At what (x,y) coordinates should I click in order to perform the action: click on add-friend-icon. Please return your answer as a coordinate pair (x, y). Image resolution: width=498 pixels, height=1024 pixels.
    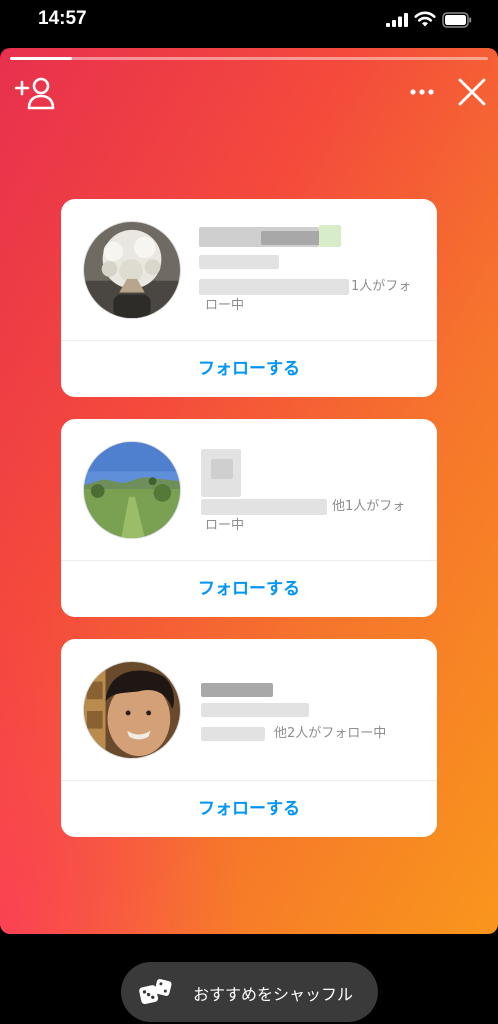
    Looking at the image, I should click on (36, 93).